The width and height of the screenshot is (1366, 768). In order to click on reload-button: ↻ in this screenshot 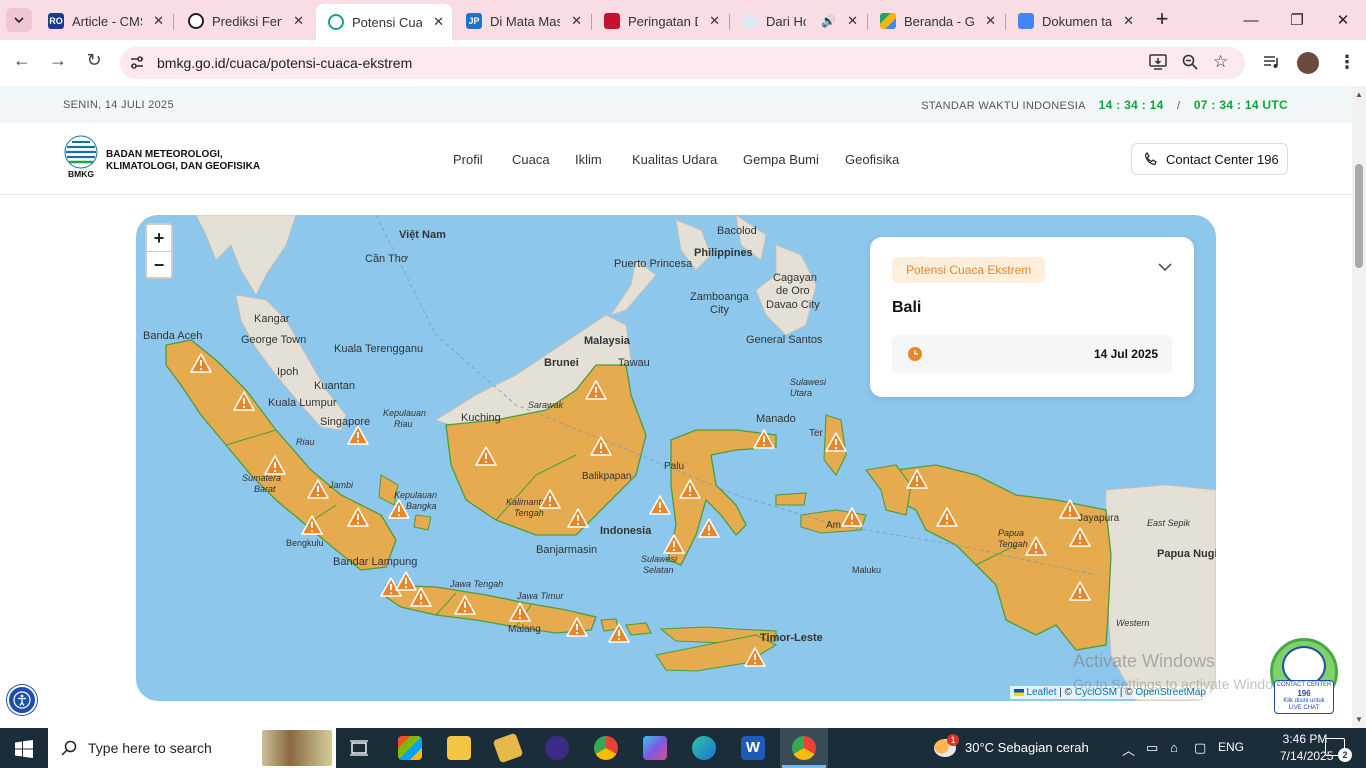, I will do `click(94, 60)`.